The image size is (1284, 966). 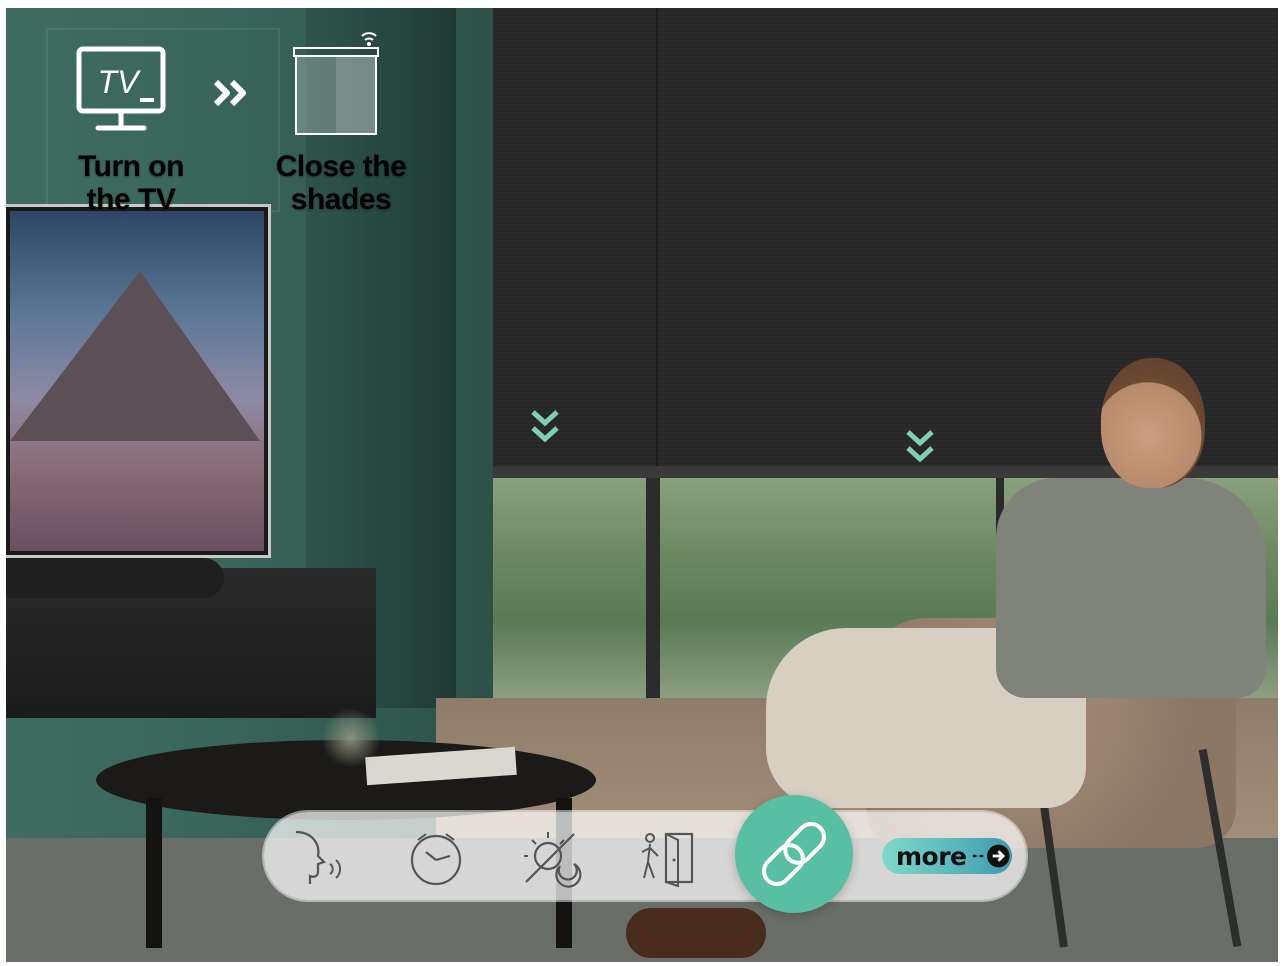 I want to click on flow-step-shades-line2: shades, so click(x=341, y=199).